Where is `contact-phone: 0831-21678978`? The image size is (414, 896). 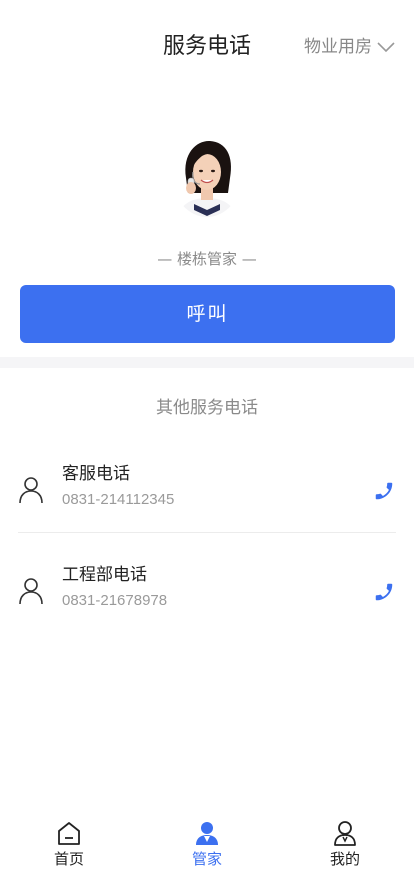
contact-phone: 0831-21678978 is located at coordinates (115, 600).